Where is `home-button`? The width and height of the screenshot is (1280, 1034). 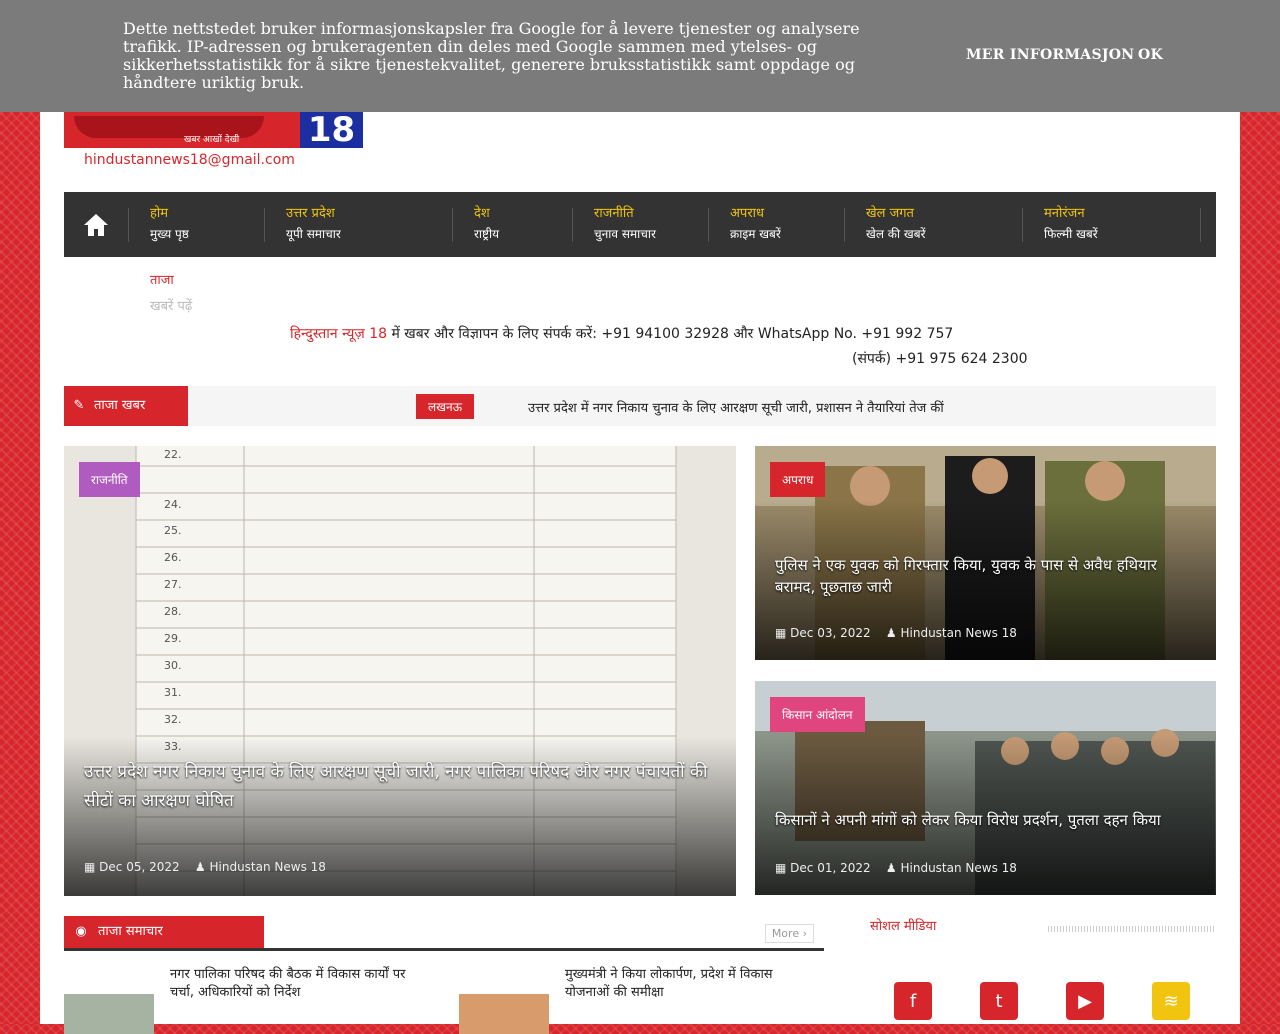 home-button is located at coordinates (96, 224).